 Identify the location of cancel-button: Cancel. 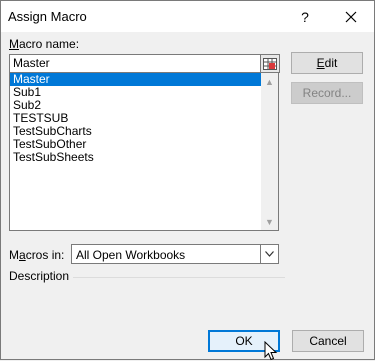
(328, 341).